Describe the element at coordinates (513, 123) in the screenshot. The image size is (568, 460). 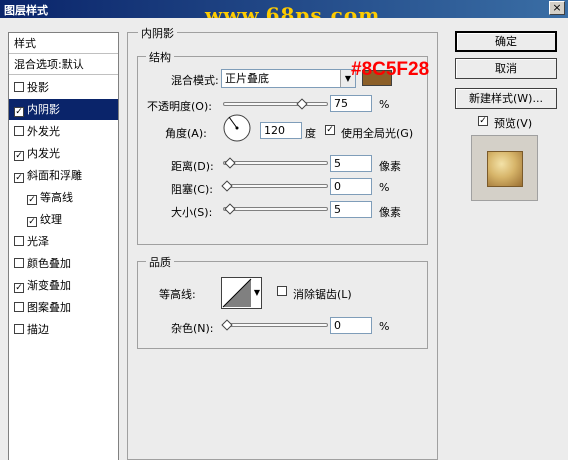
I see `preview-label: 预览(V)` at that location.